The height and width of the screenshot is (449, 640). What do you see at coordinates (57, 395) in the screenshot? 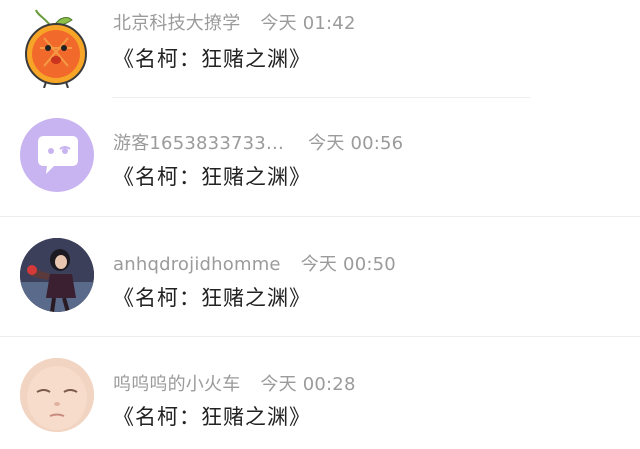
I see `baby-face-avatar-icon` at bounding box center [57, 395].